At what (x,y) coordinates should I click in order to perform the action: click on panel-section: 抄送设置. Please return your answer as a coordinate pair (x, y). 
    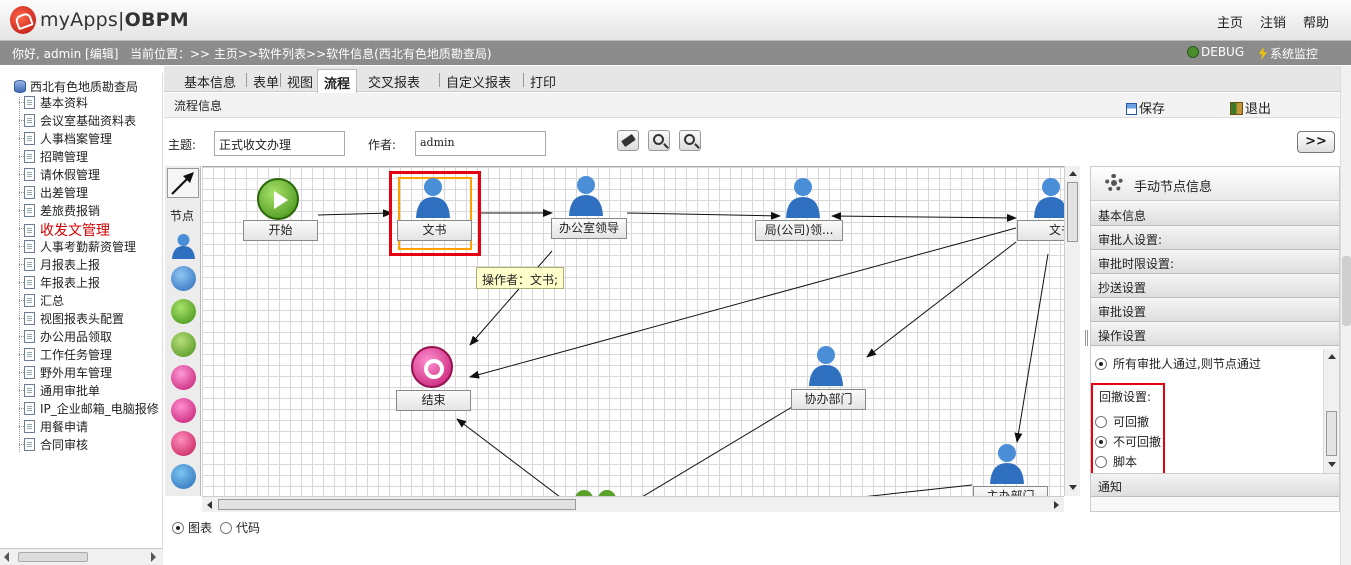
    Looking at the image, I should click on (1215, 286).